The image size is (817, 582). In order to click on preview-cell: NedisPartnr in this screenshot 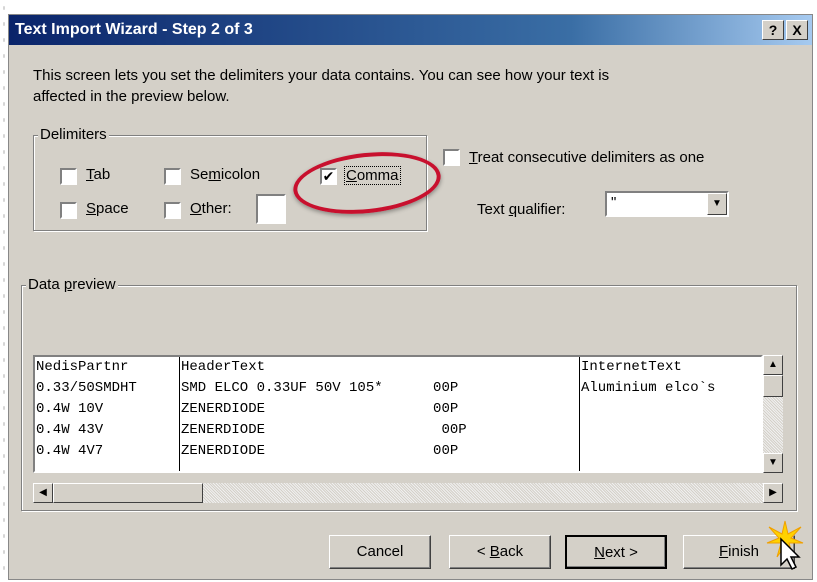, I will do `click(82, 367)`.